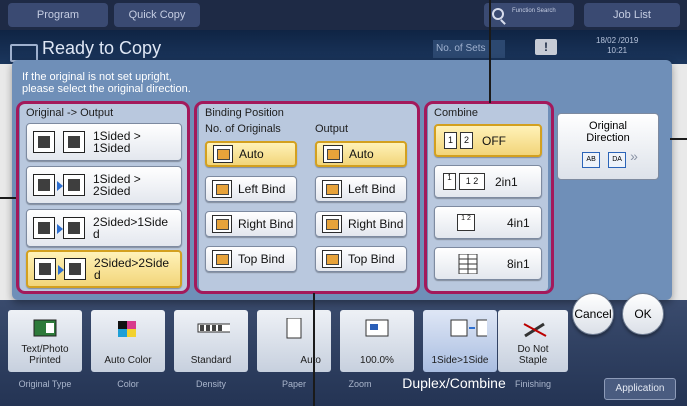  Describe the element at coordinates (460, 341) in the screenshot. I see `tile-duplex-combine: 1Side>1Side` at that location.